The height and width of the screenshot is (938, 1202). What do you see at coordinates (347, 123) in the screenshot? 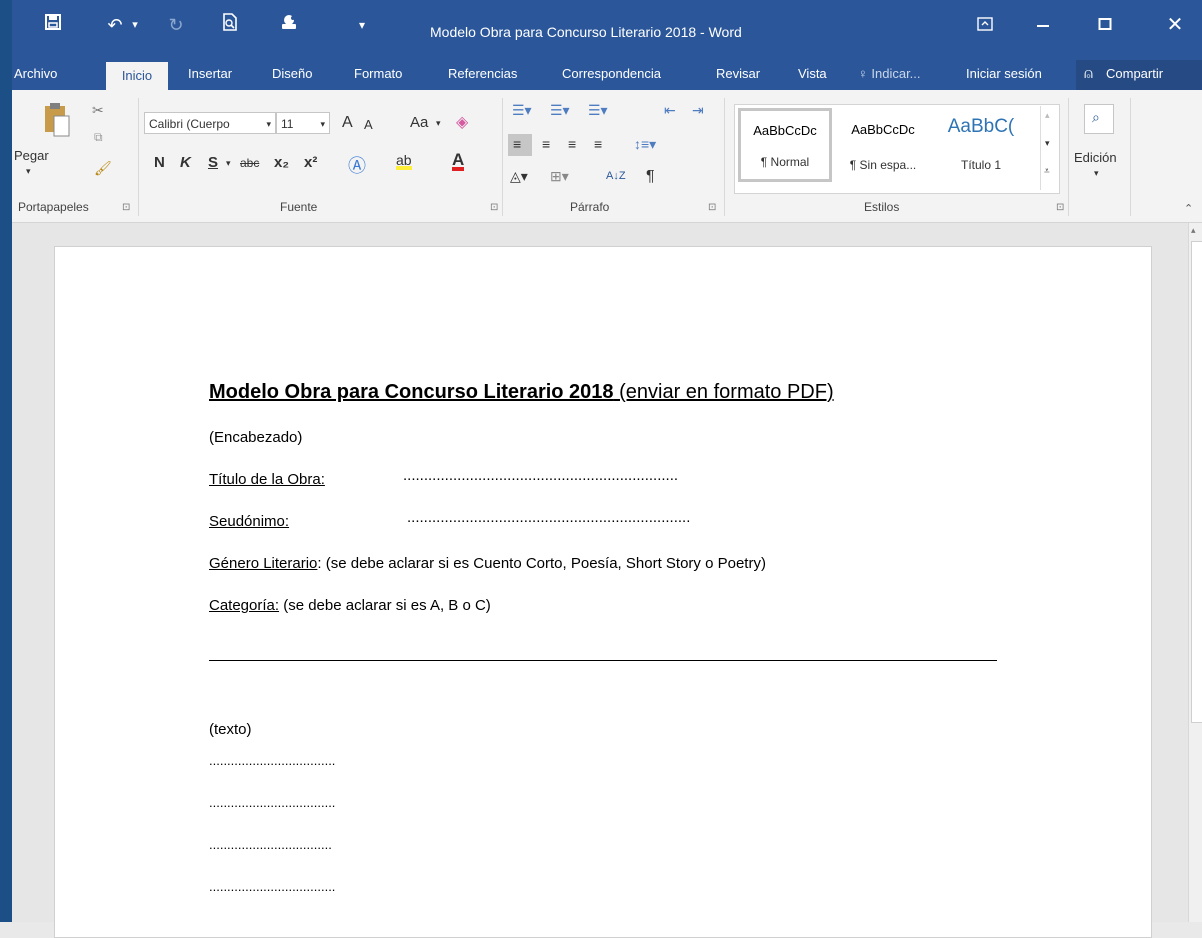
I see `grow-font-button: A` at bounding box center [347, 123].